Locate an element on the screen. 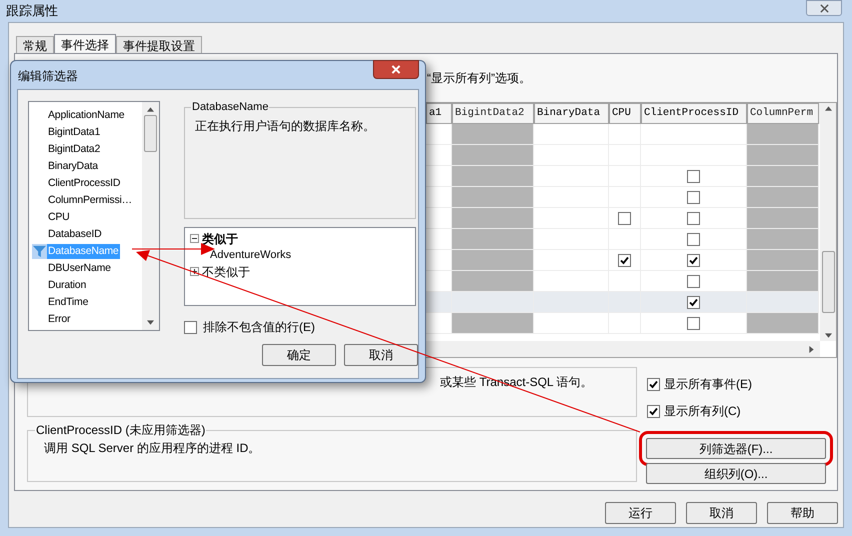 The image size is (852, 536). tab: 事件提取设置 is located at coordinates (159, 44).